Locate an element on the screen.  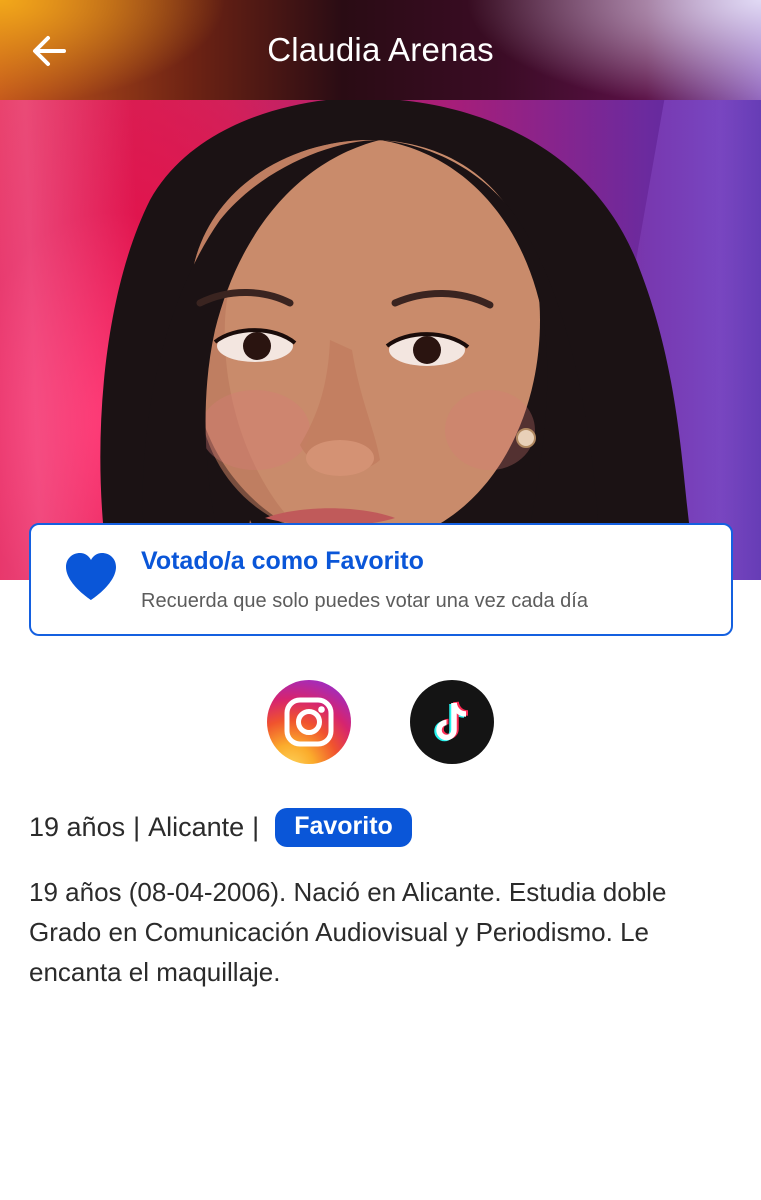
arrow-left-icon is located at coordinates (49, 51).